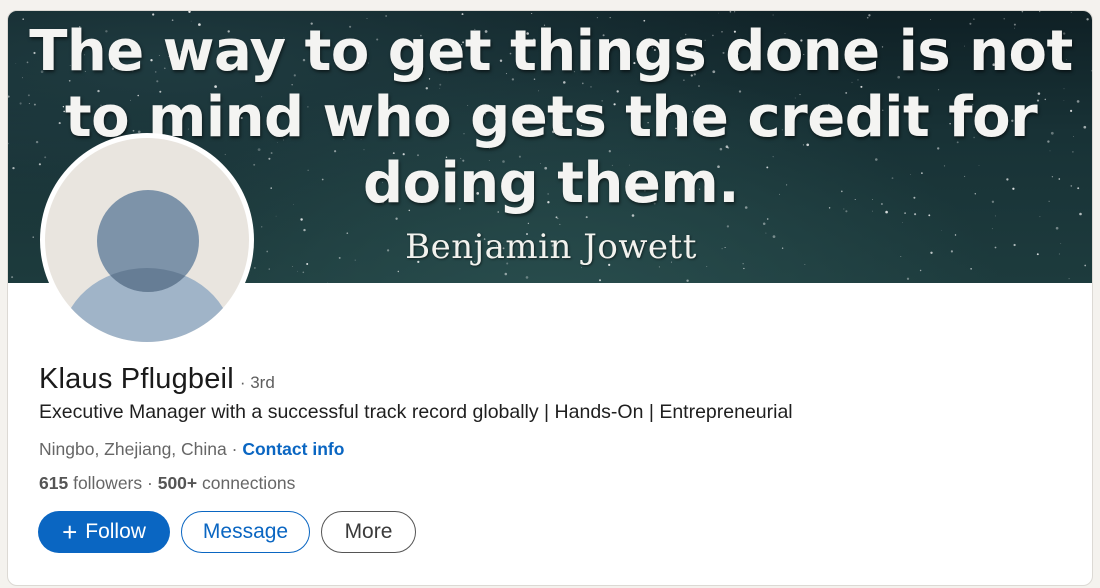 The image size is (1100, 588). I want to click on avatar, so click(147, 240).